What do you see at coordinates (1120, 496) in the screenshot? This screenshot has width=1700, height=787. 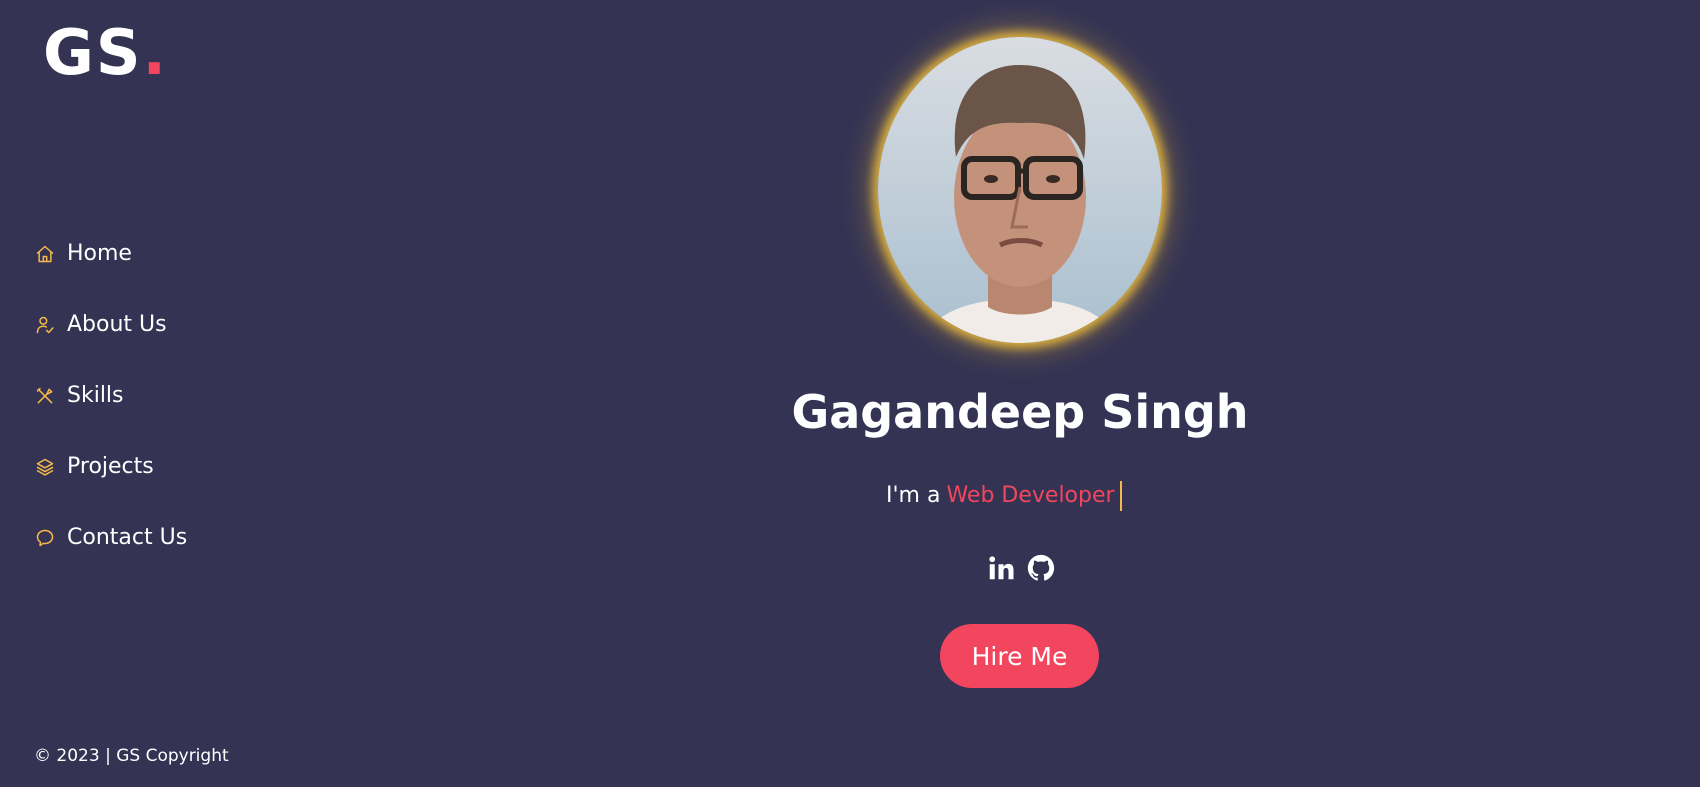 I see `typing-cursor` at bounding box center [1120, 496].